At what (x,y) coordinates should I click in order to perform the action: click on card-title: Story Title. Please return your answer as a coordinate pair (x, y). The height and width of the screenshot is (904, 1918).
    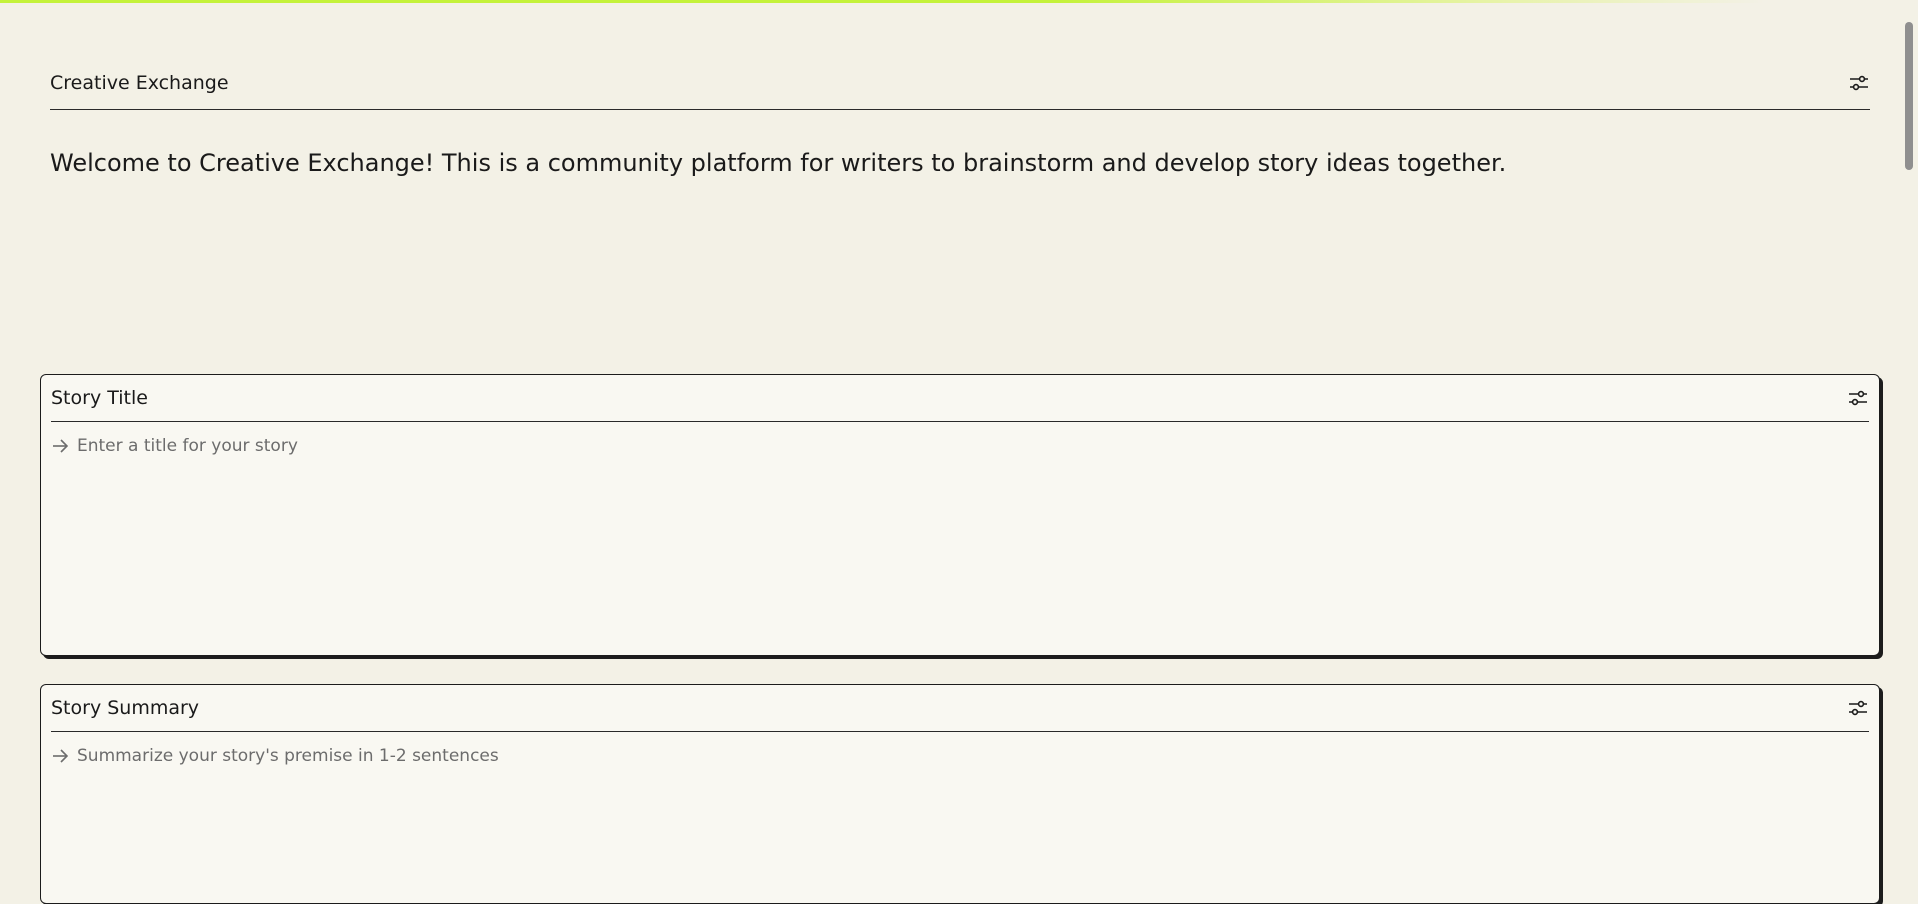
    Looking at the image, I should click on (99, 398).